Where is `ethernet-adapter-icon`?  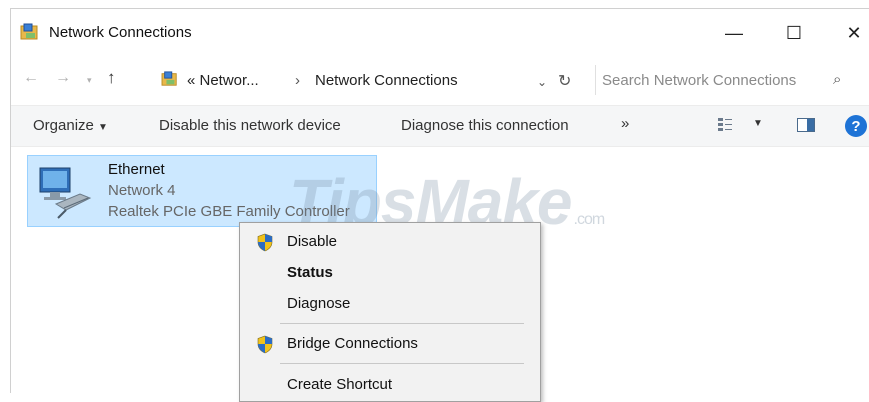
ethernet-adapter-icon is located at coordinates (65, 193).